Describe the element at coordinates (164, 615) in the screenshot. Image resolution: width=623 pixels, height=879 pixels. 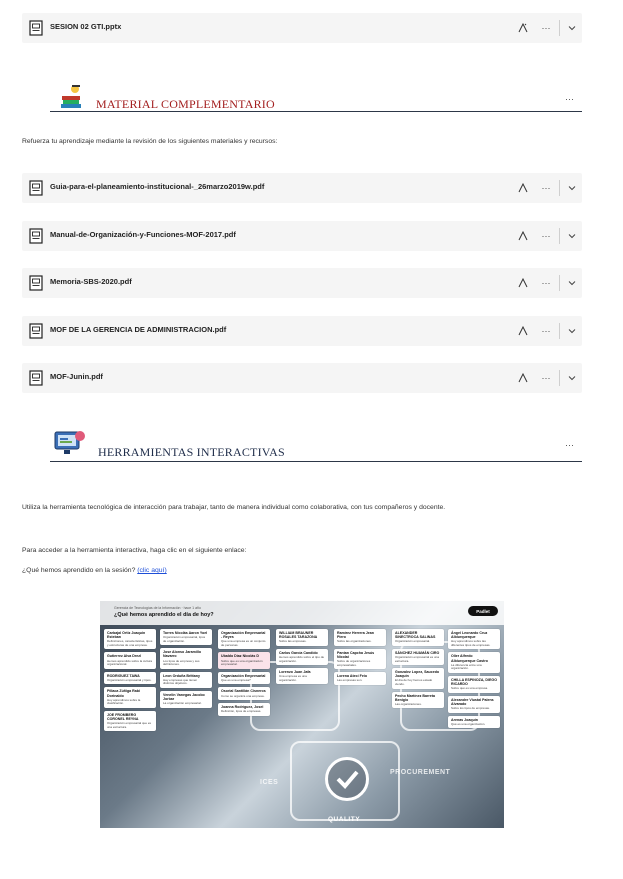
I see `board-title: ¿Qué hemos aprendido el día de hoy?` at that location.